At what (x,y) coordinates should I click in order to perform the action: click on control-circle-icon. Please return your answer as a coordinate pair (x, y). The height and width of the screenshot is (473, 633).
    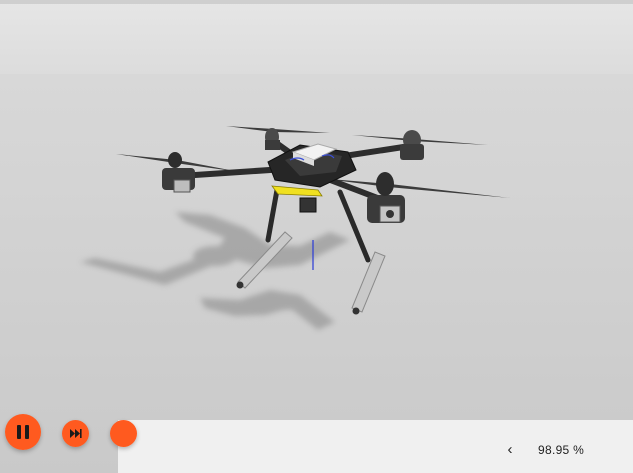
    Looking at the image, I should click on (123, 433).